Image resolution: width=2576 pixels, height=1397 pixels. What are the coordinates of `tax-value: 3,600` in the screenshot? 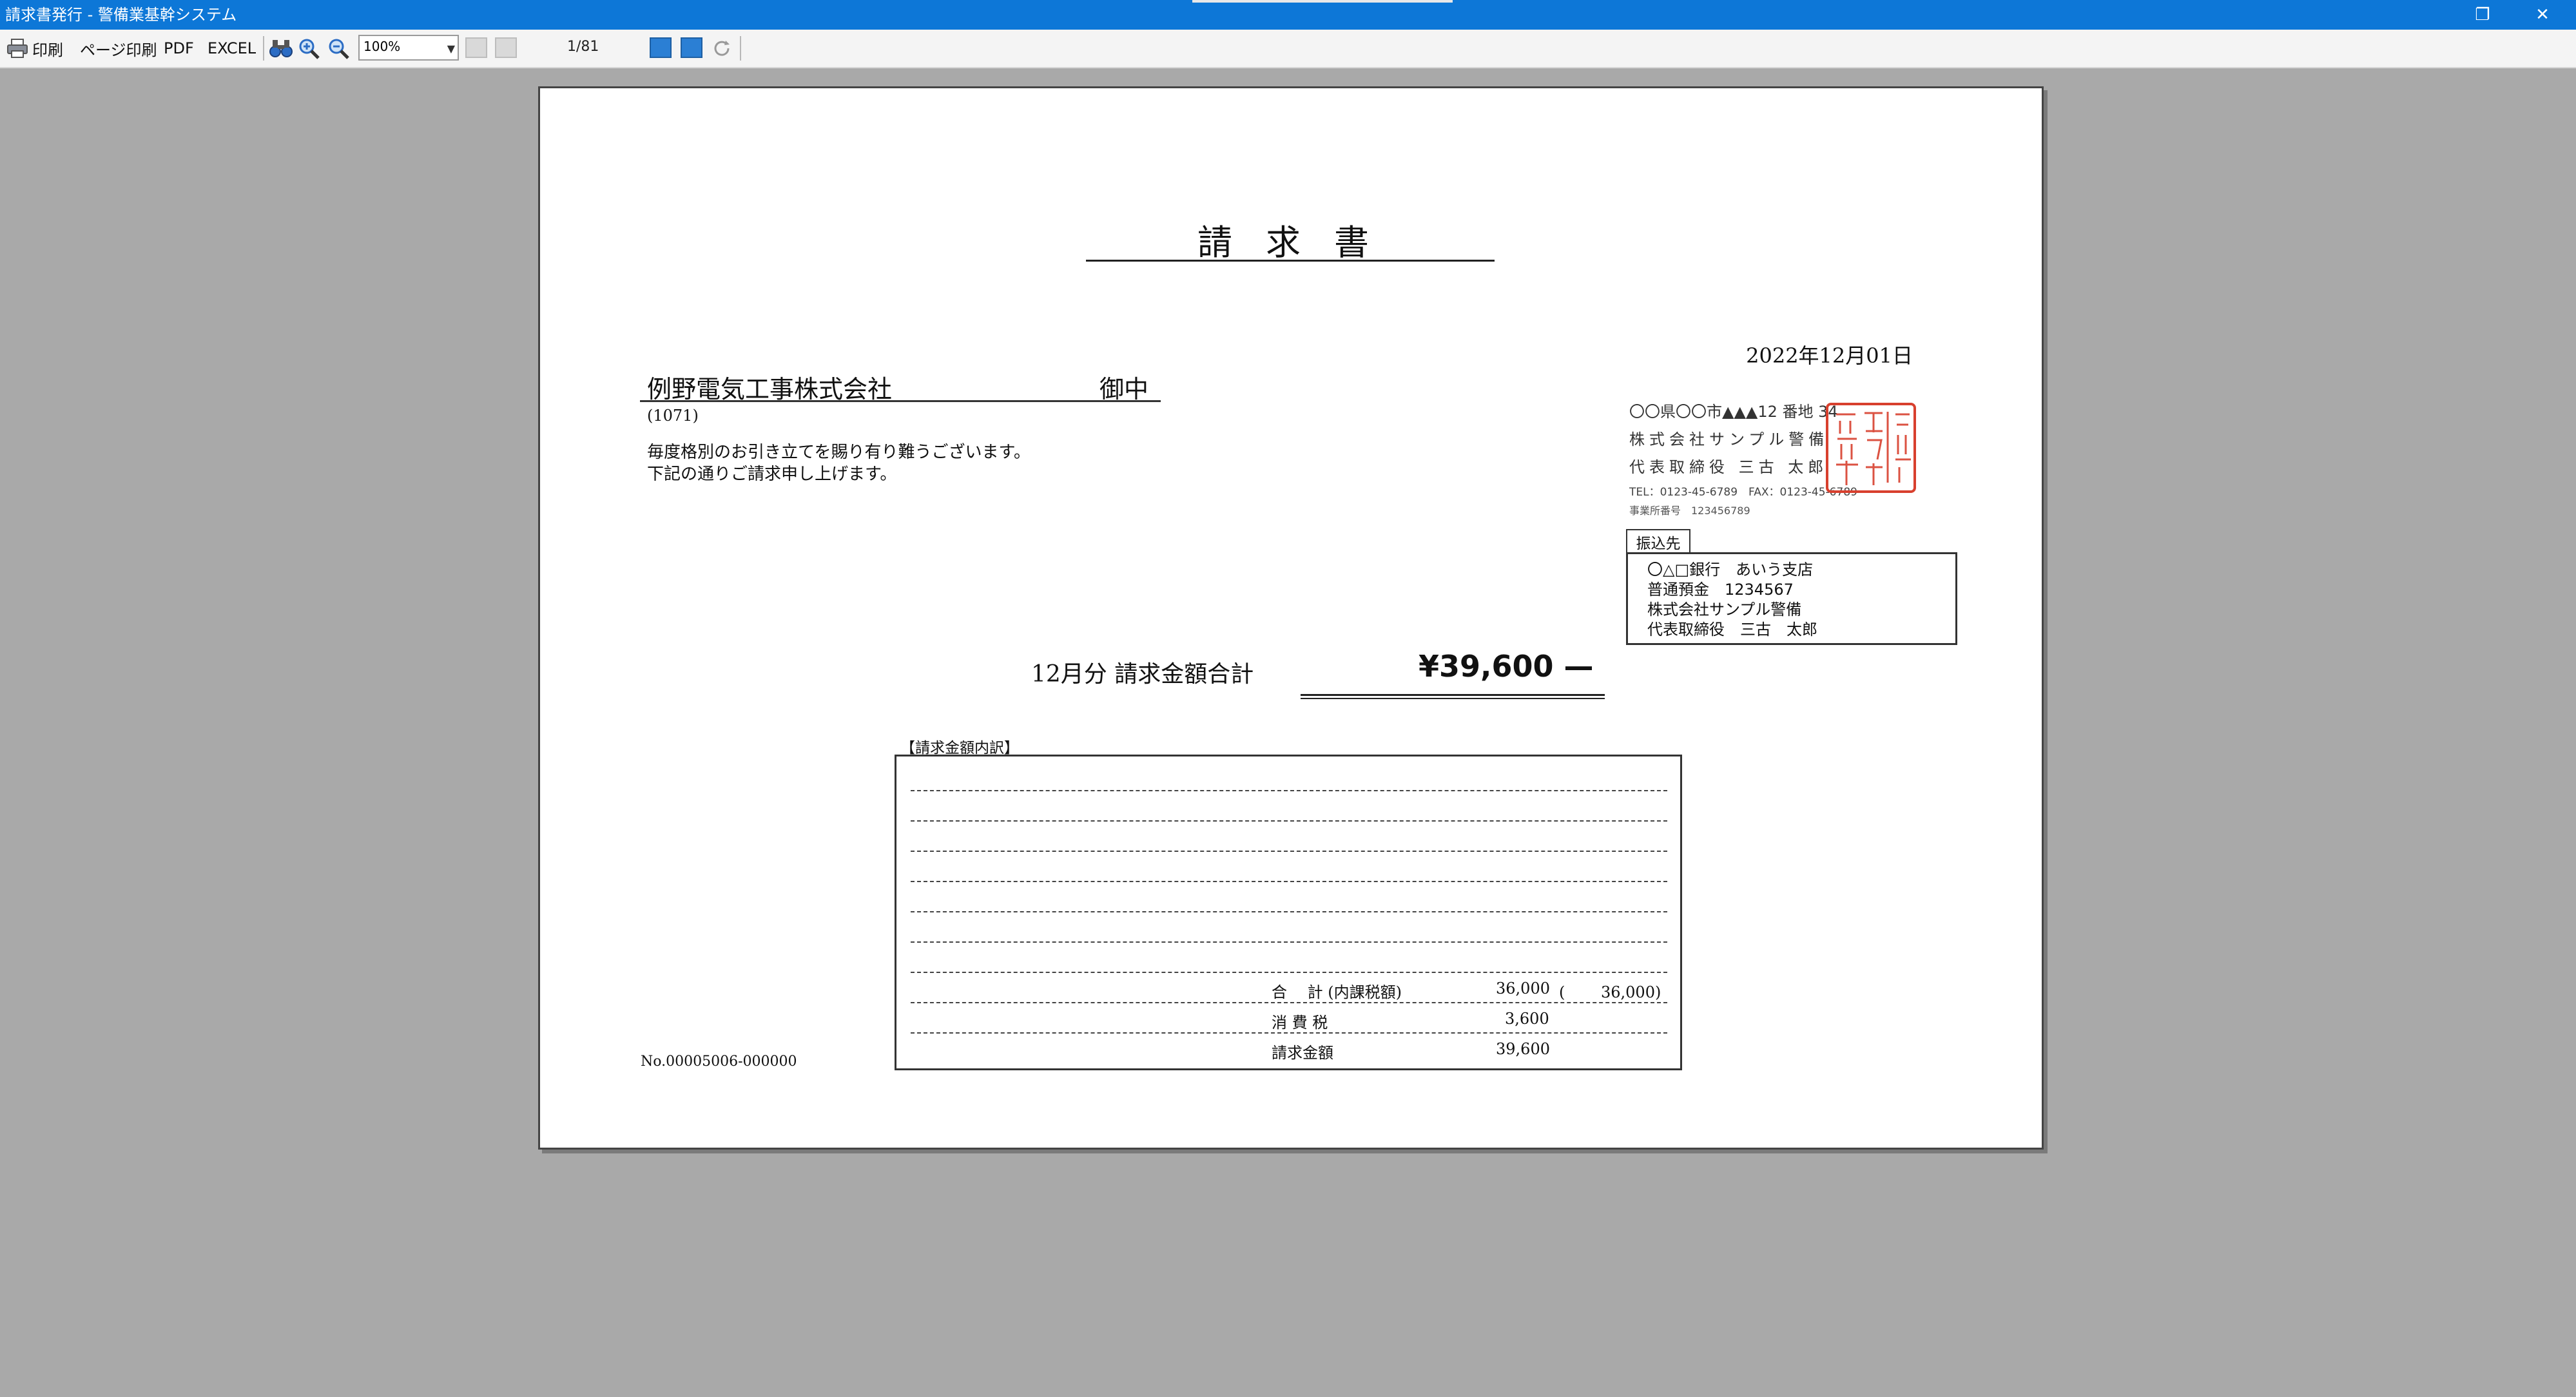 It's located at (1527, 1019).